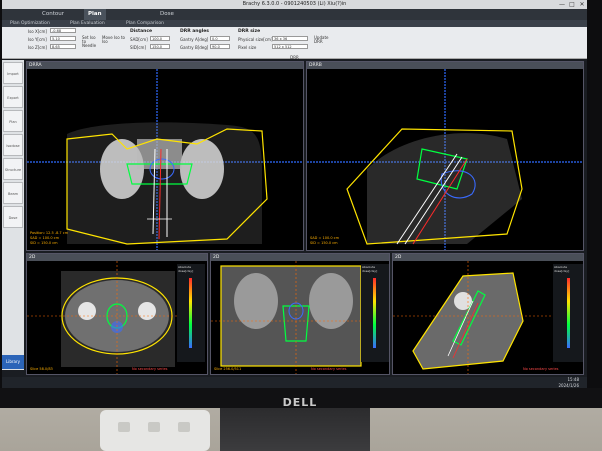 Image resolution: width=602 pixels, height=451 pixels. Describe the element at coordinates (324, 243) in the screenshot. I see `drr-b-info-line: SID = 150.0 cm` at that location.